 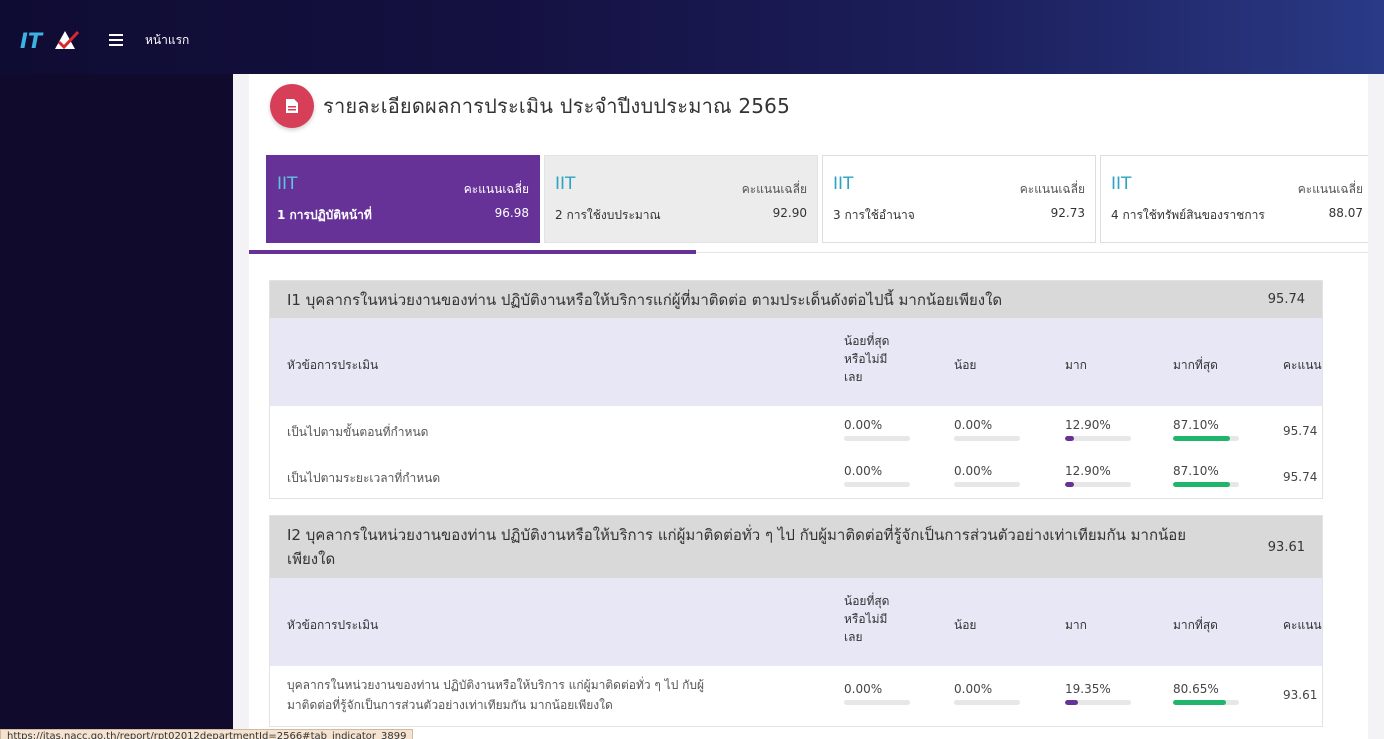 I want to click on document-icon, so click(x=292, y=106).